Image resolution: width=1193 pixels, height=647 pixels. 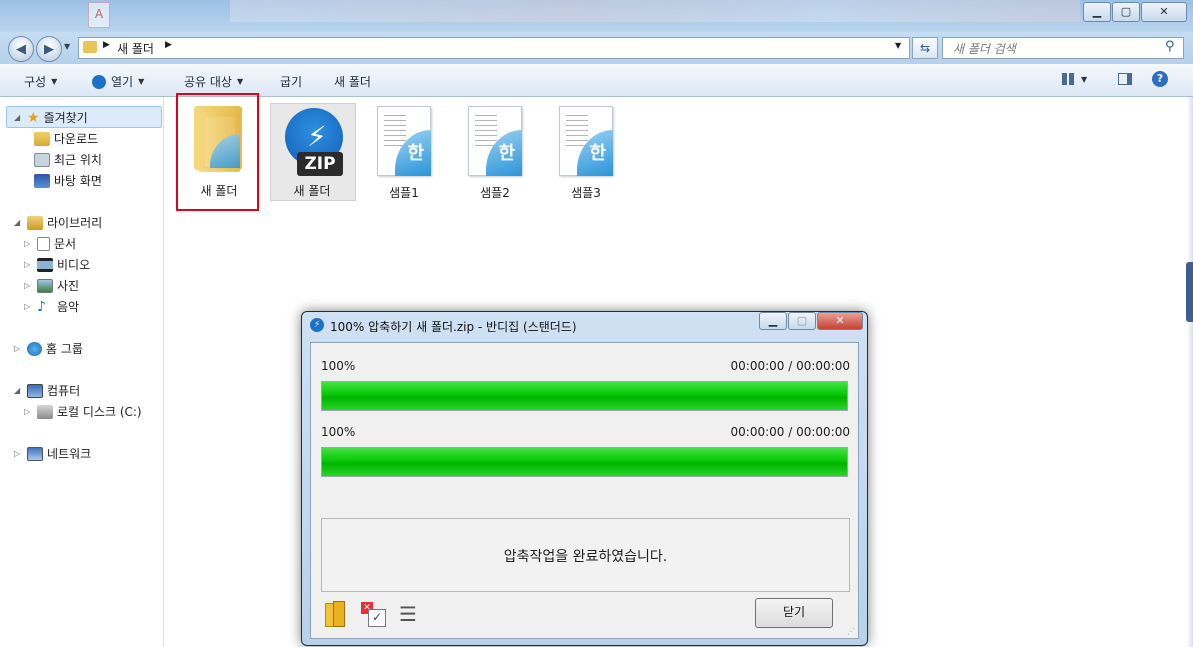 What do you see at coordinates (219, 139) in the screenshot?
I see `folder-icon` at bounding box center [219, 139].